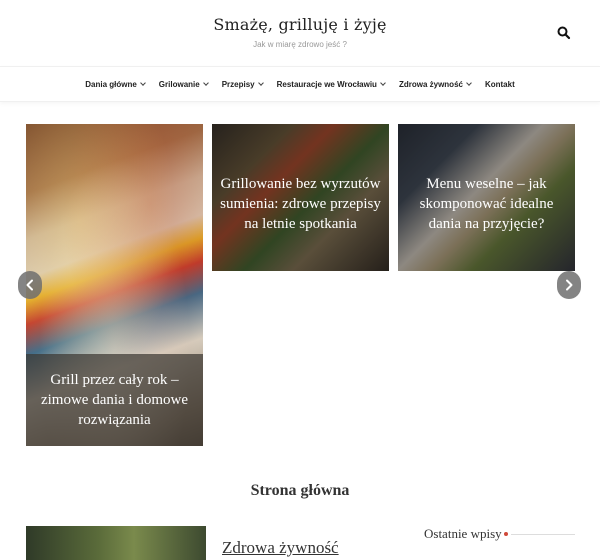 This screenshot has width=600, height=560. I want to click on sidebar-title-dot, so click(506, 534).